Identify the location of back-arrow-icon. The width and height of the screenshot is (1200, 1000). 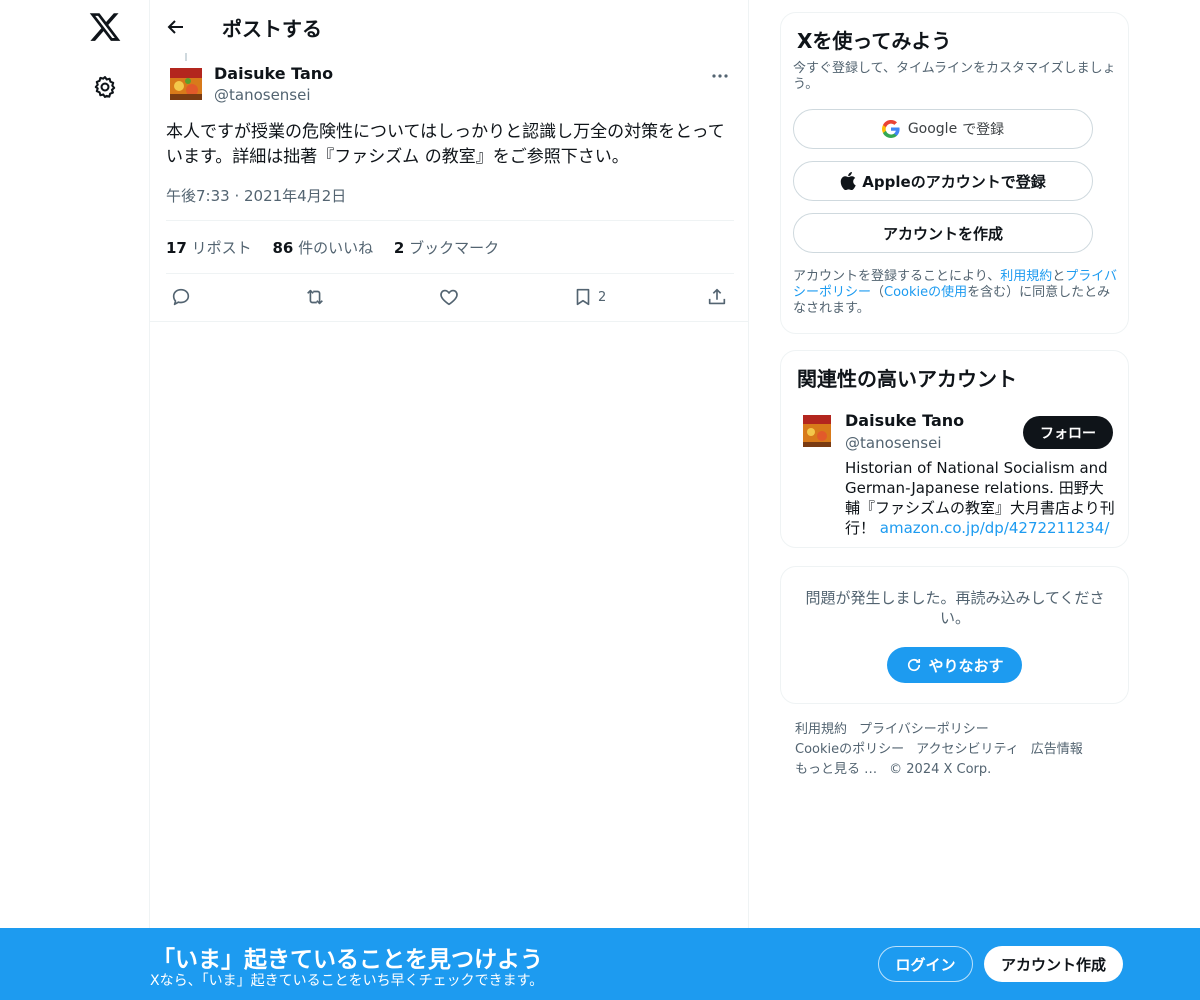
(176, 27).